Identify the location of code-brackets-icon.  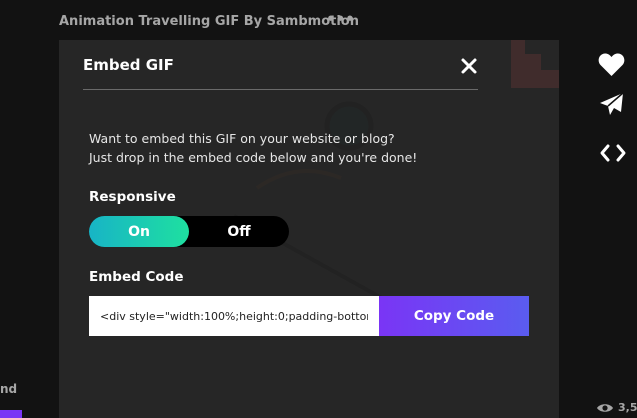
(613, 153).